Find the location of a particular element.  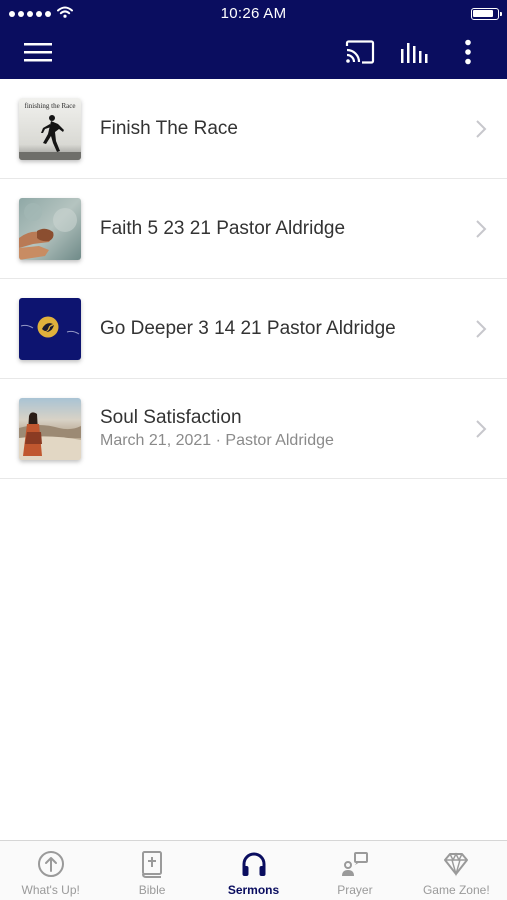

status-time: 10:26 AM is located at coordinates (253, 13).